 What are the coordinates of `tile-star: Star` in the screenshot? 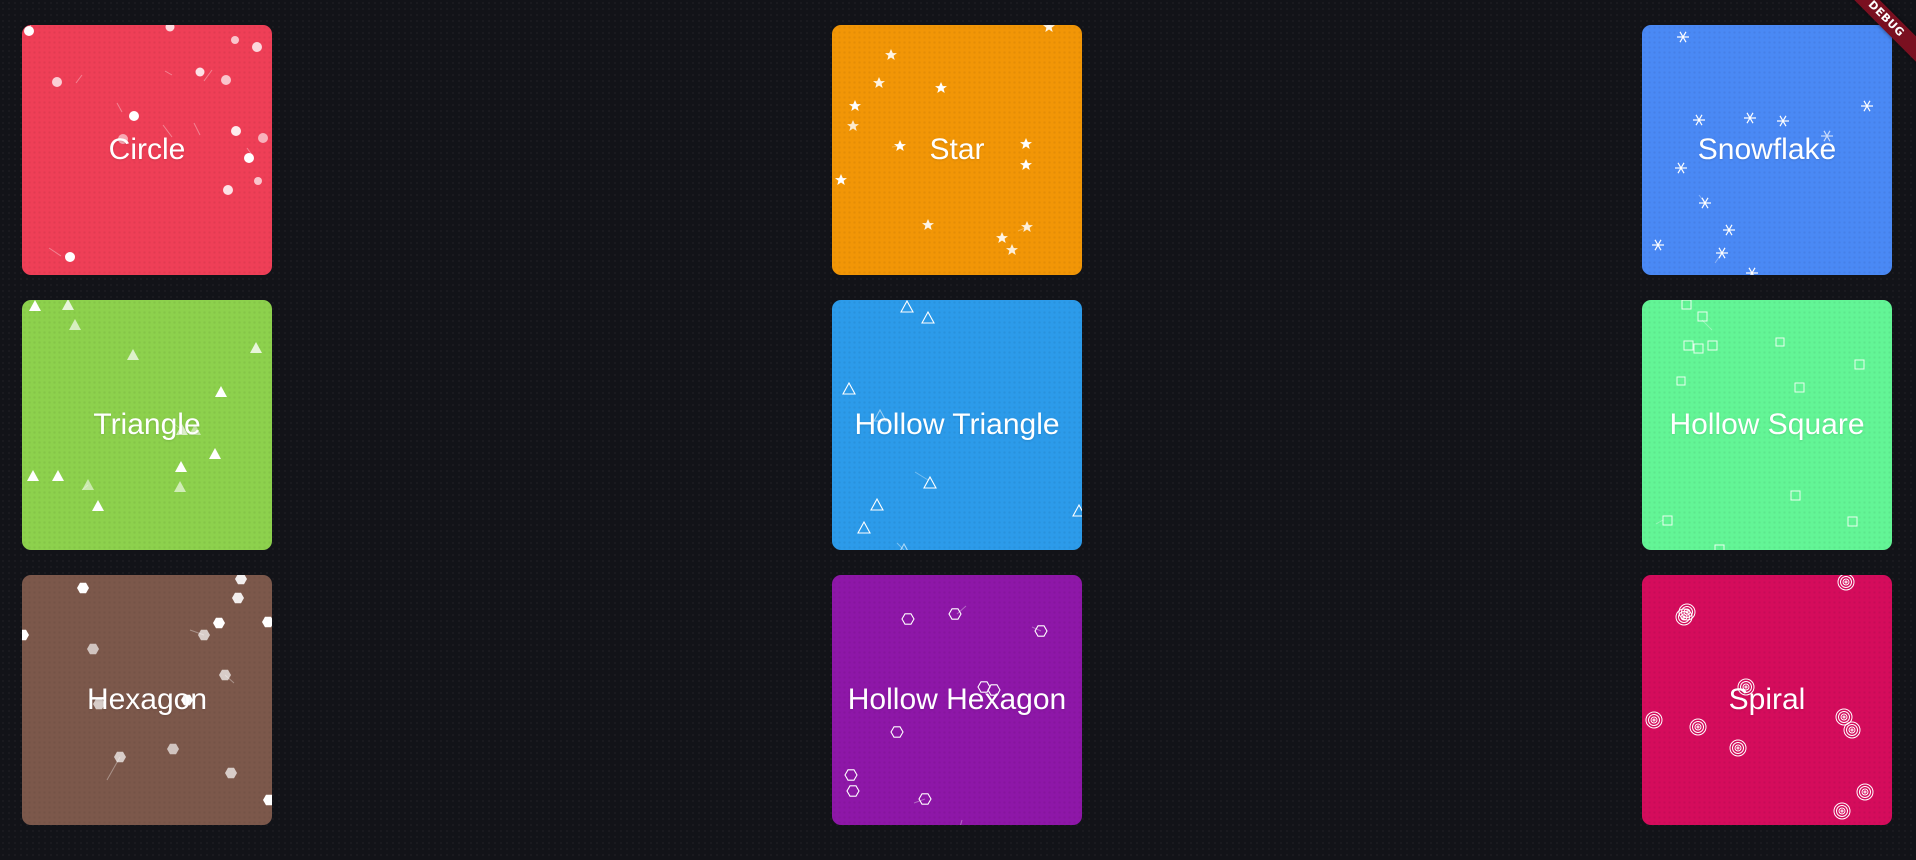 It's located at (957, 150).